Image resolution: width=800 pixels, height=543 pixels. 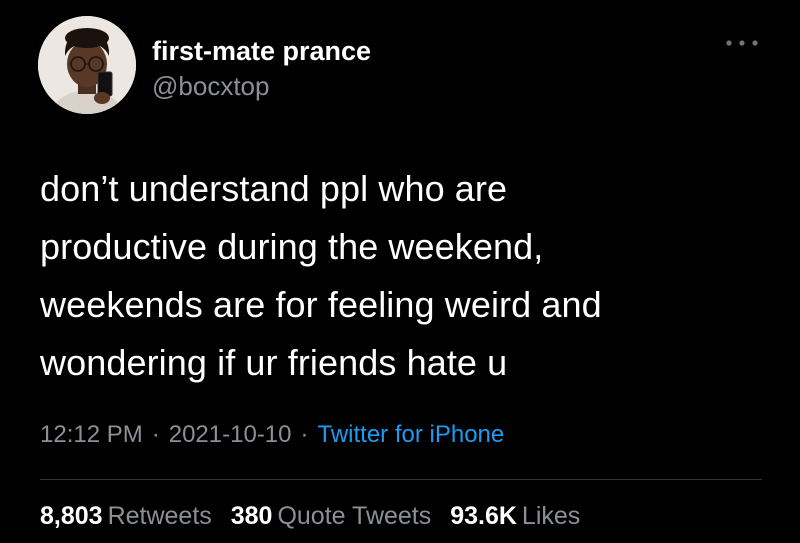 I want to click on divider, so click(x=401, y=479).